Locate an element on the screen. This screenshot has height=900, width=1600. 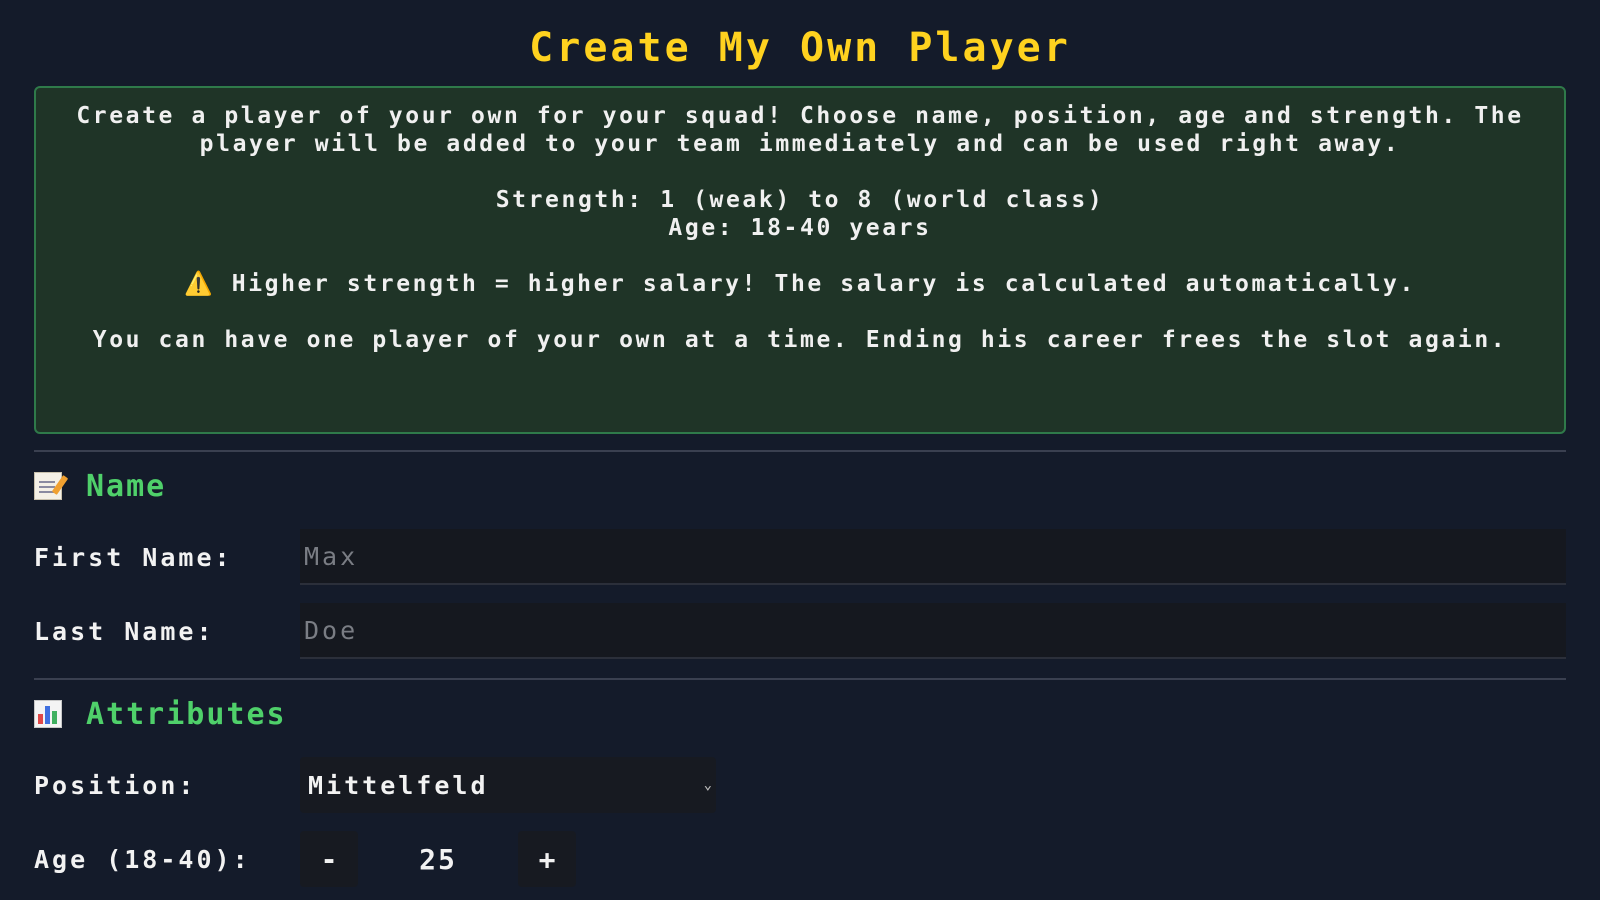
chevron-down-icon: ⌄ is located at coordinates (707, 785).